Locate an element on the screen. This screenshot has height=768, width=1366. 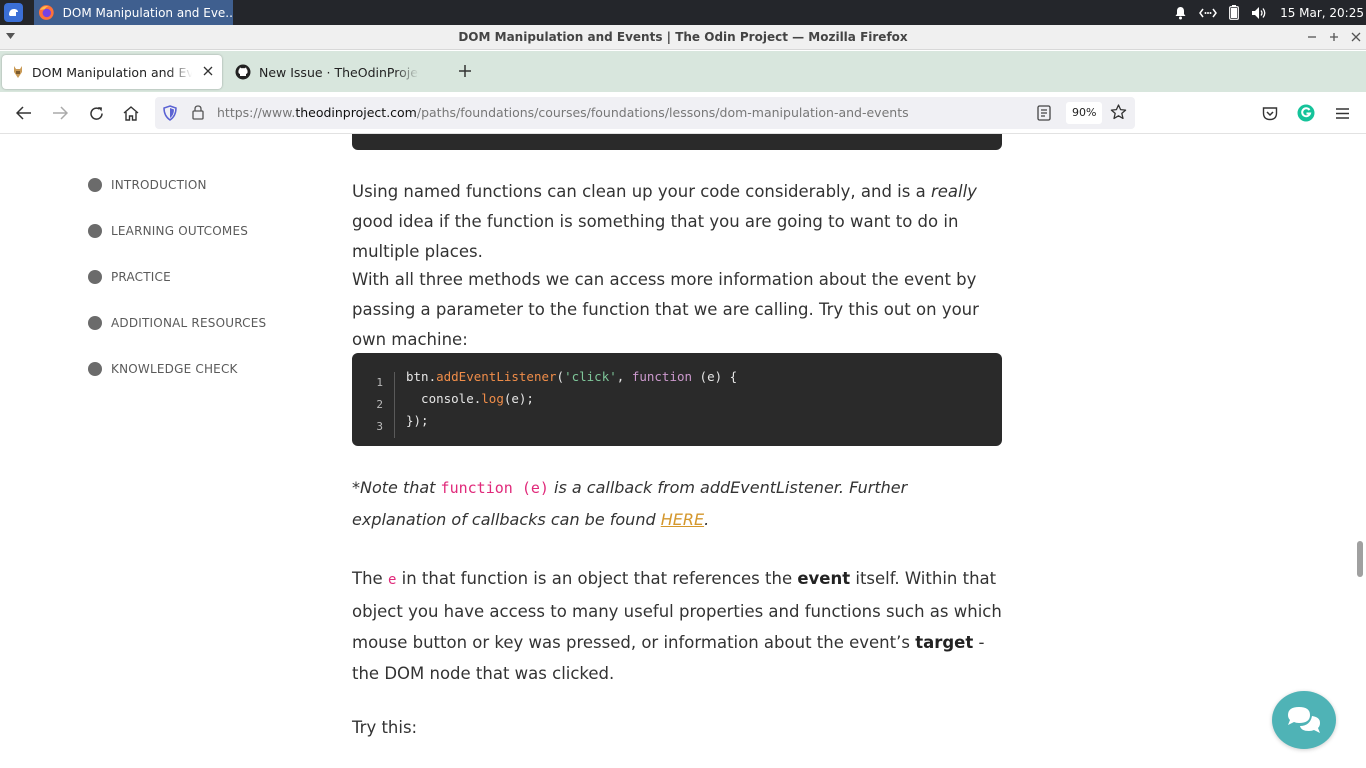
code-line: }); is located at coordinates (417, 420).